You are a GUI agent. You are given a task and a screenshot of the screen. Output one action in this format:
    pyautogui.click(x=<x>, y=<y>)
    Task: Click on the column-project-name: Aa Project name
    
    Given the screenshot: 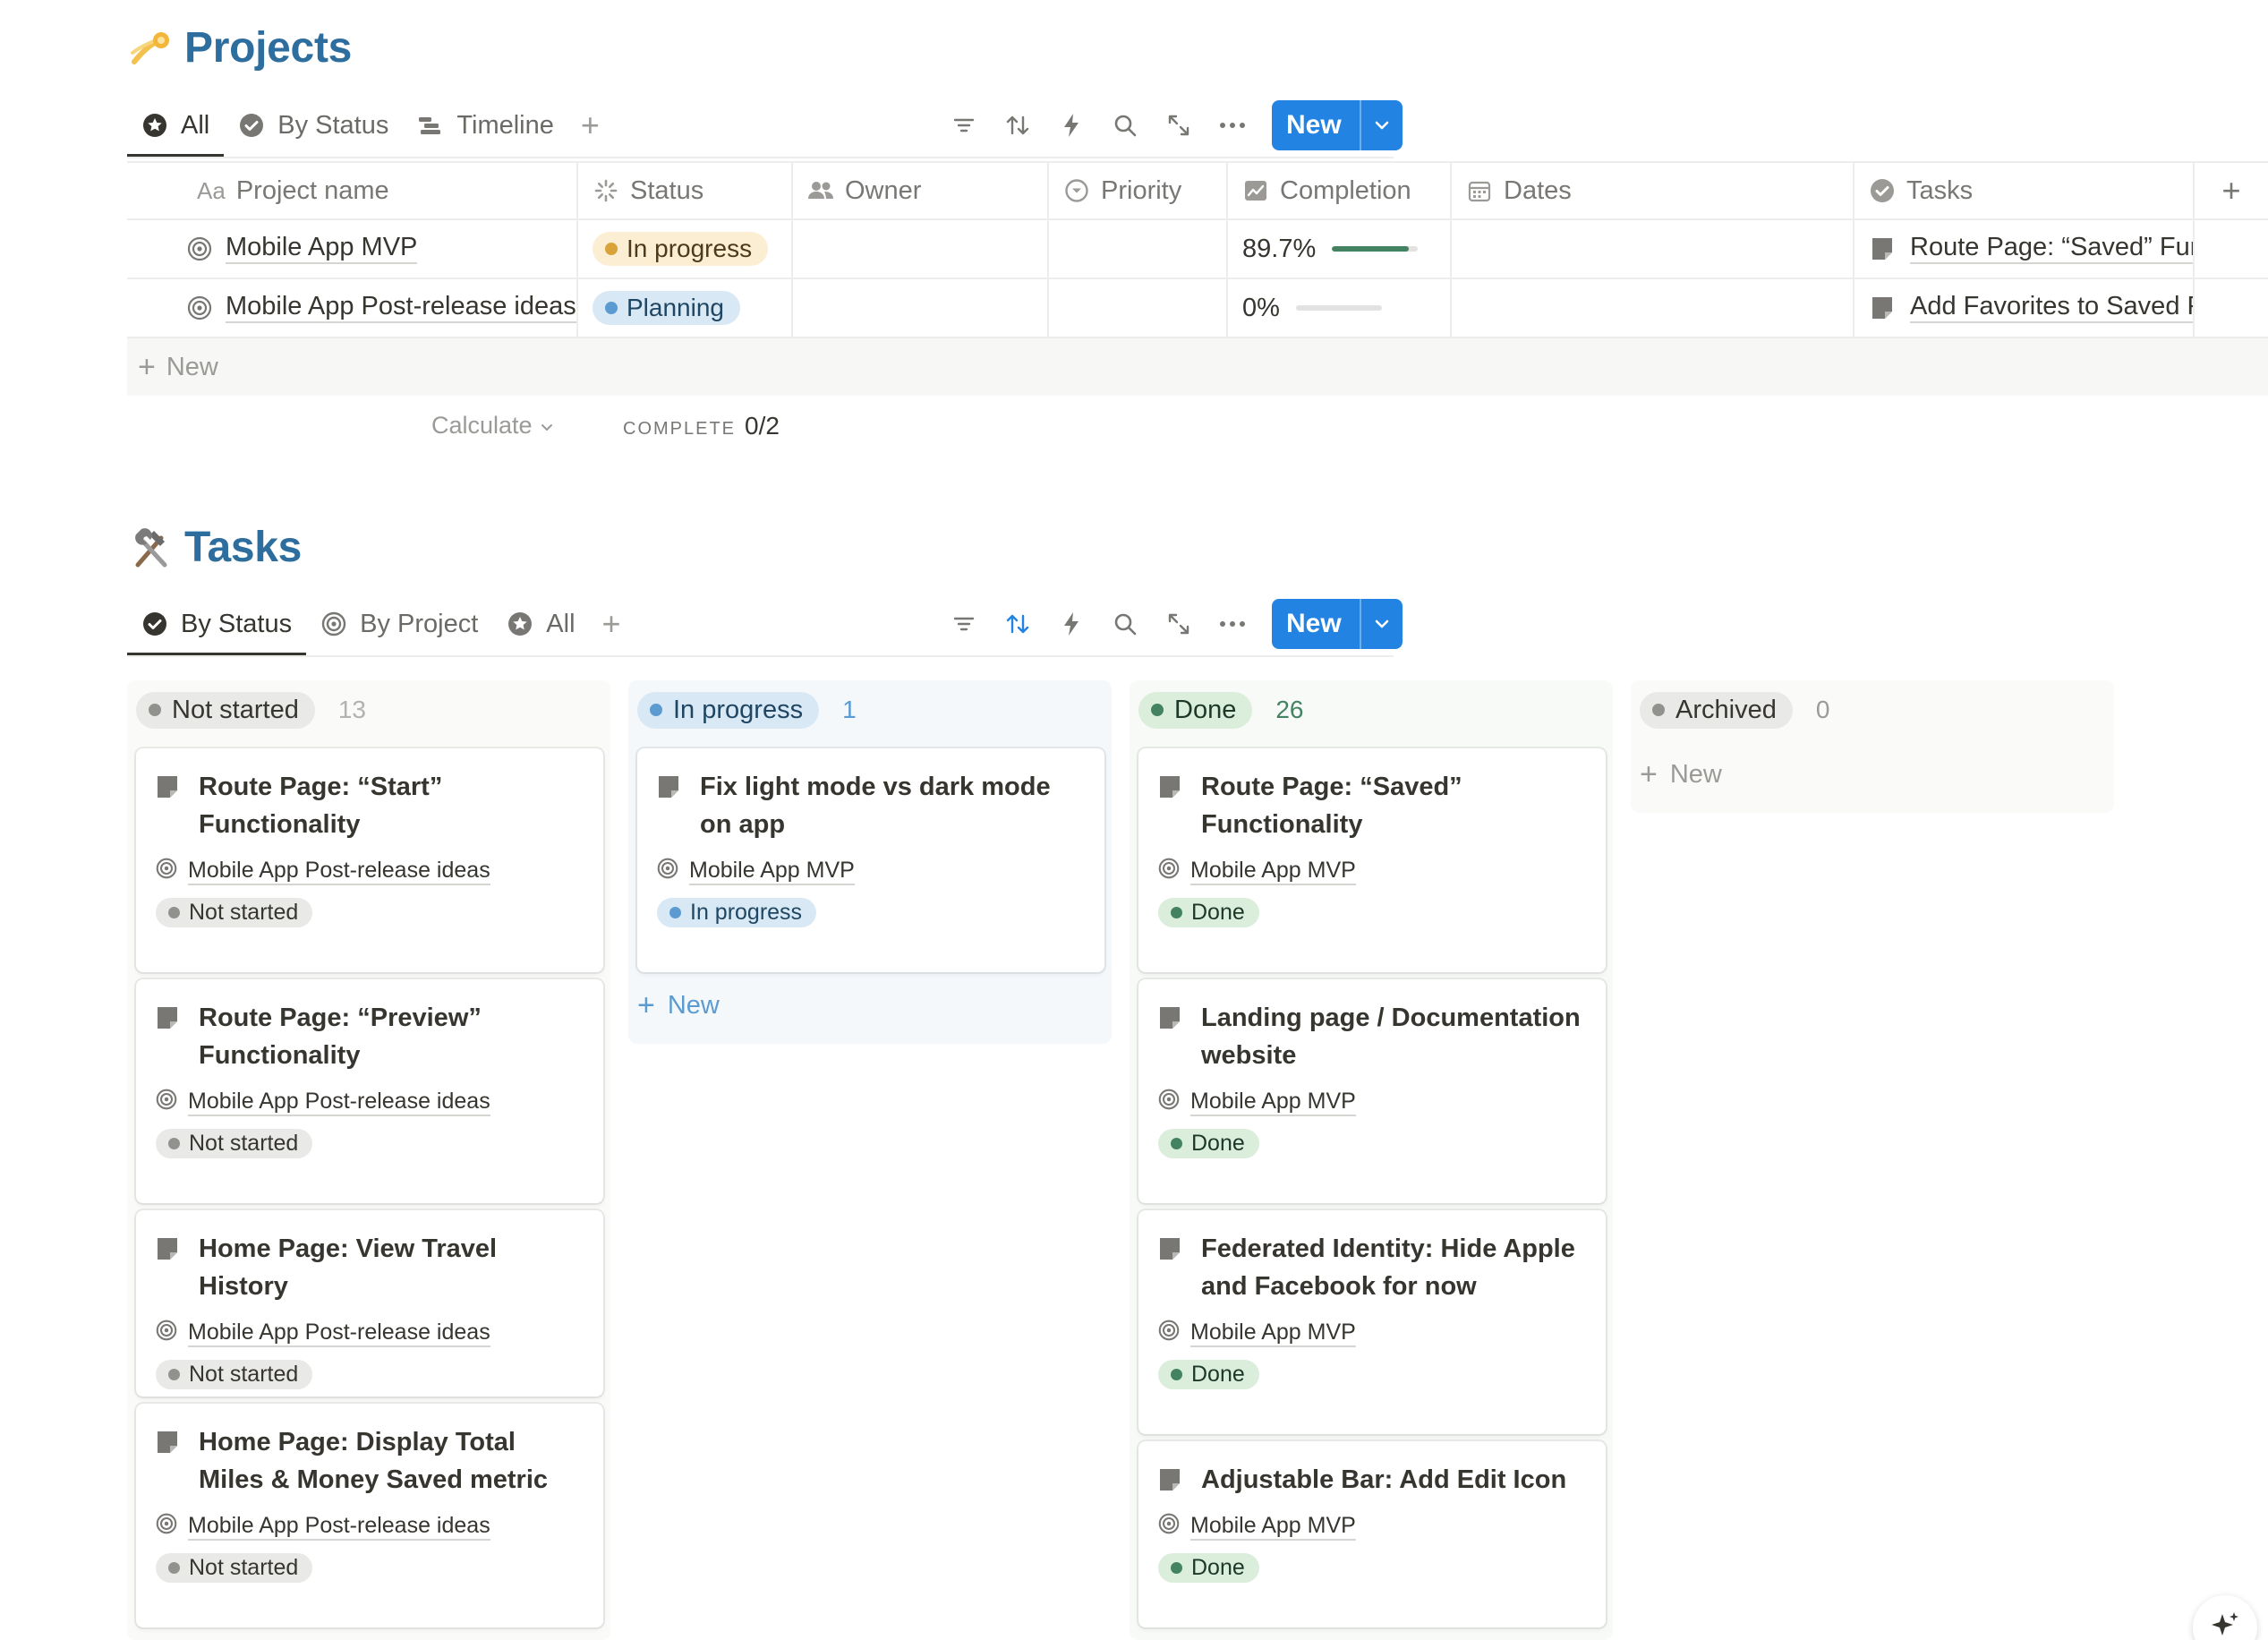 What is the action you would take?
    pyautogui.click(x=353, y=190)
    